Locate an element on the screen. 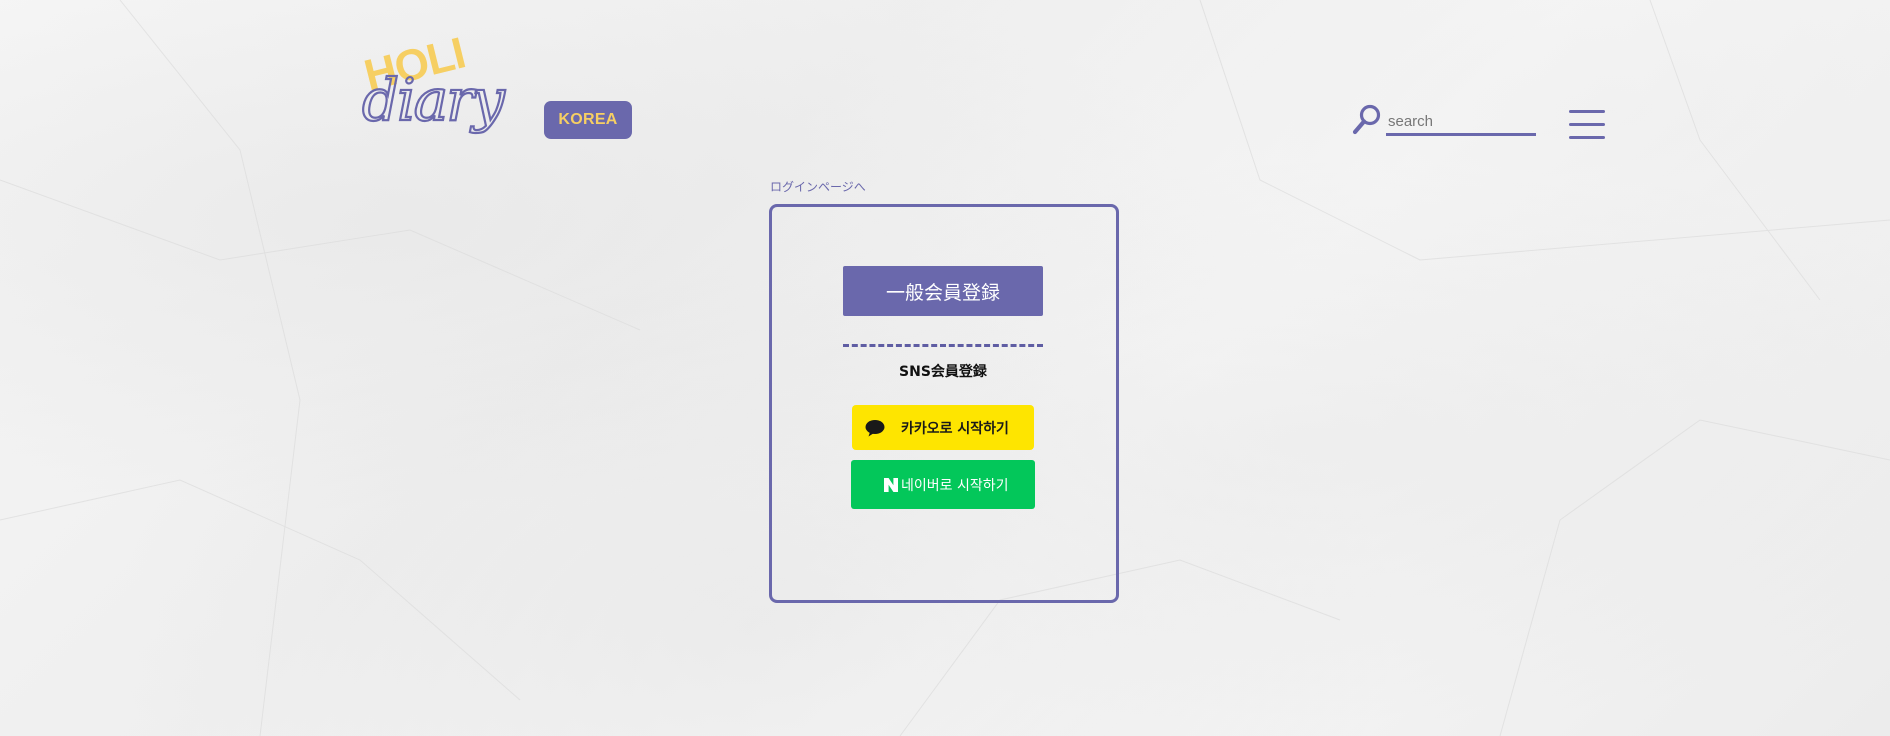 The width and height of the screenshot is (1890, 736). login-page-link: ログインページへ is located at coordinates (818, 186).